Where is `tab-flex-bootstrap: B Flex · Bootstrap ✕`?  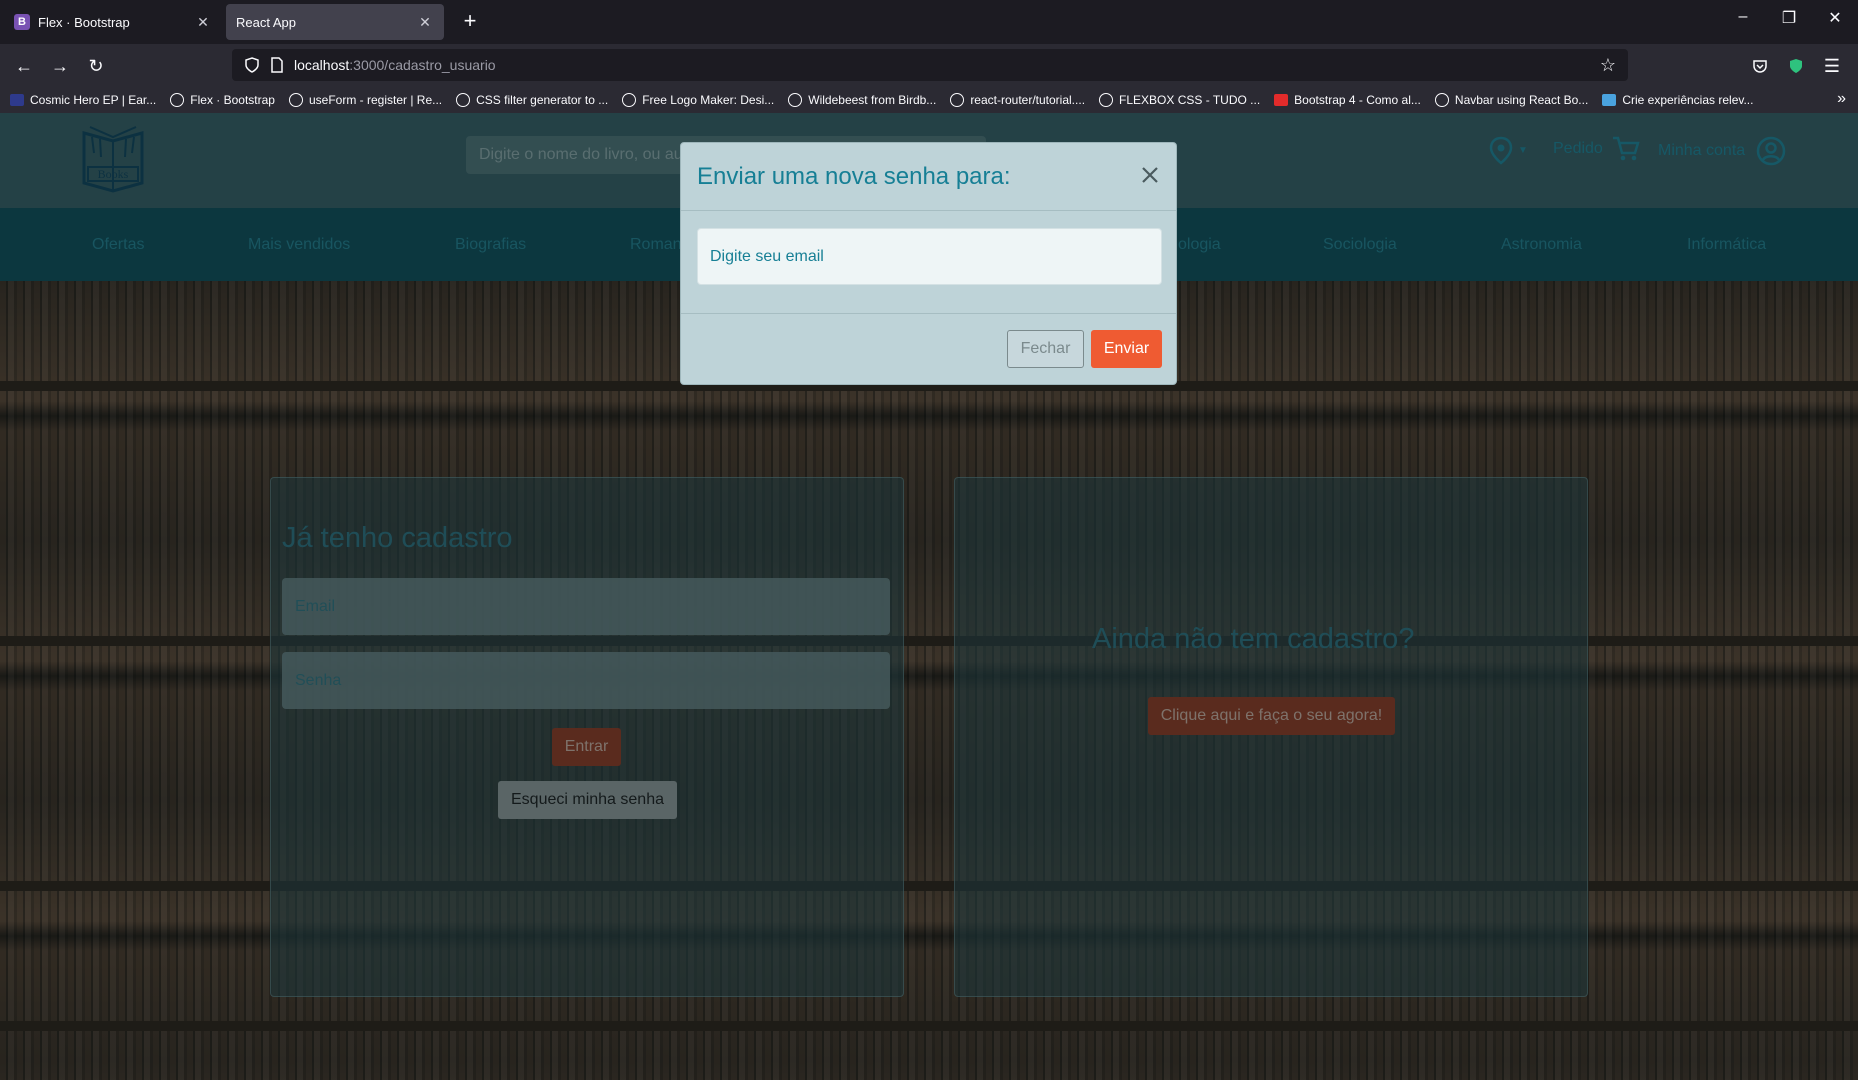
tab-flex-bootstrap: B Flex · Bootstrap ✕ is located at coordinates (113, 22).